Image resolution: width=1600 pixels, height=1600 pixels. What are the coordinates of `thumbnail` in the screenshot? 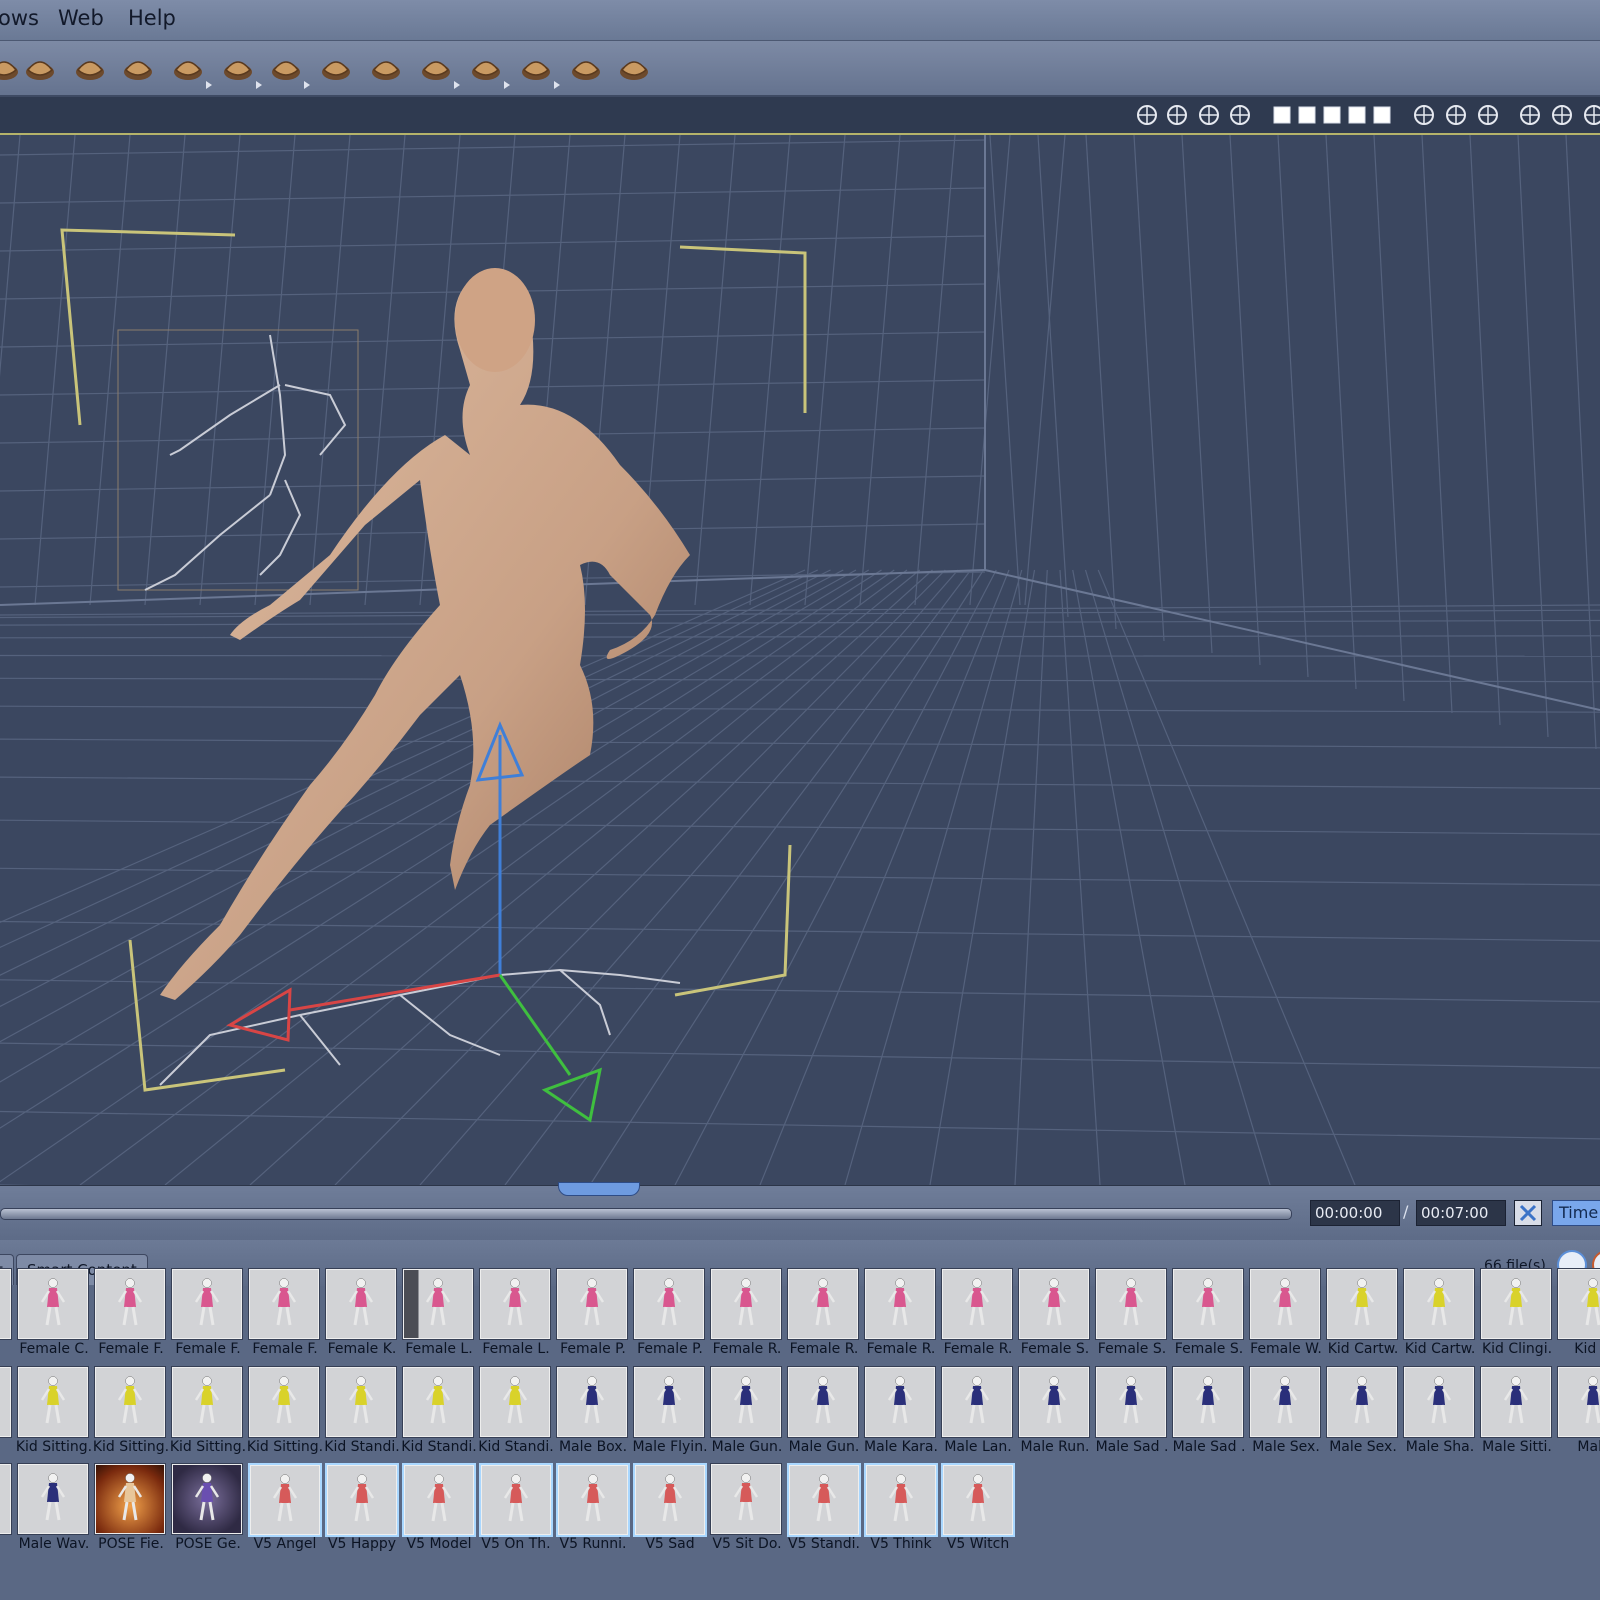 It's located at (669, 1402).